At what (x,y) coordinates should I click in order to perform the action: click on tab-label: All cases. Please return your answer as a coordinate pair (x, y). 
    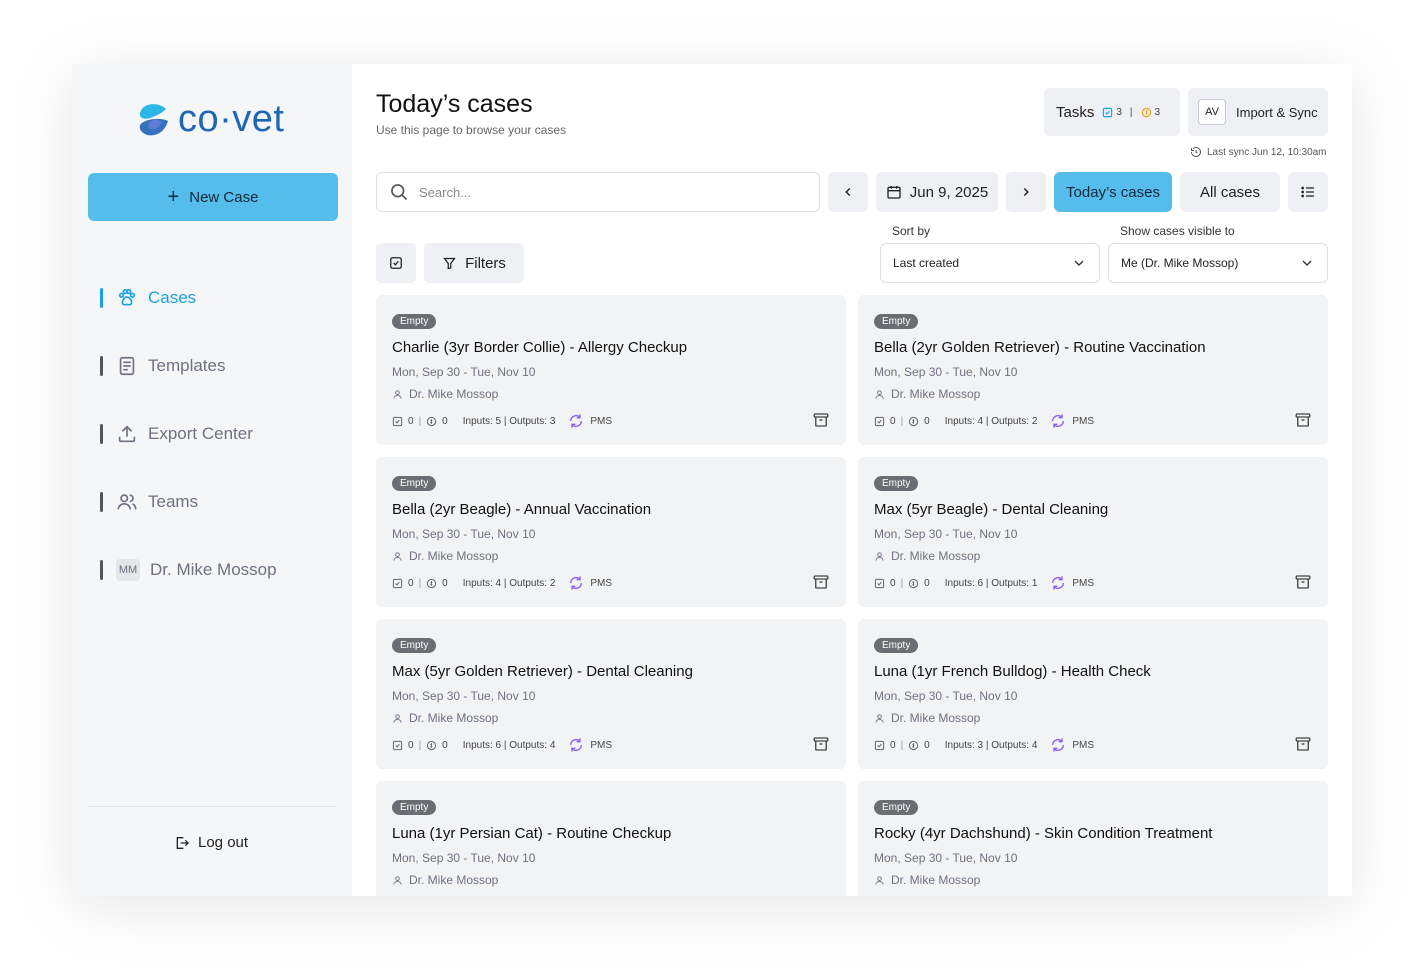
    Looking at the image, I should click on (1230, 192).